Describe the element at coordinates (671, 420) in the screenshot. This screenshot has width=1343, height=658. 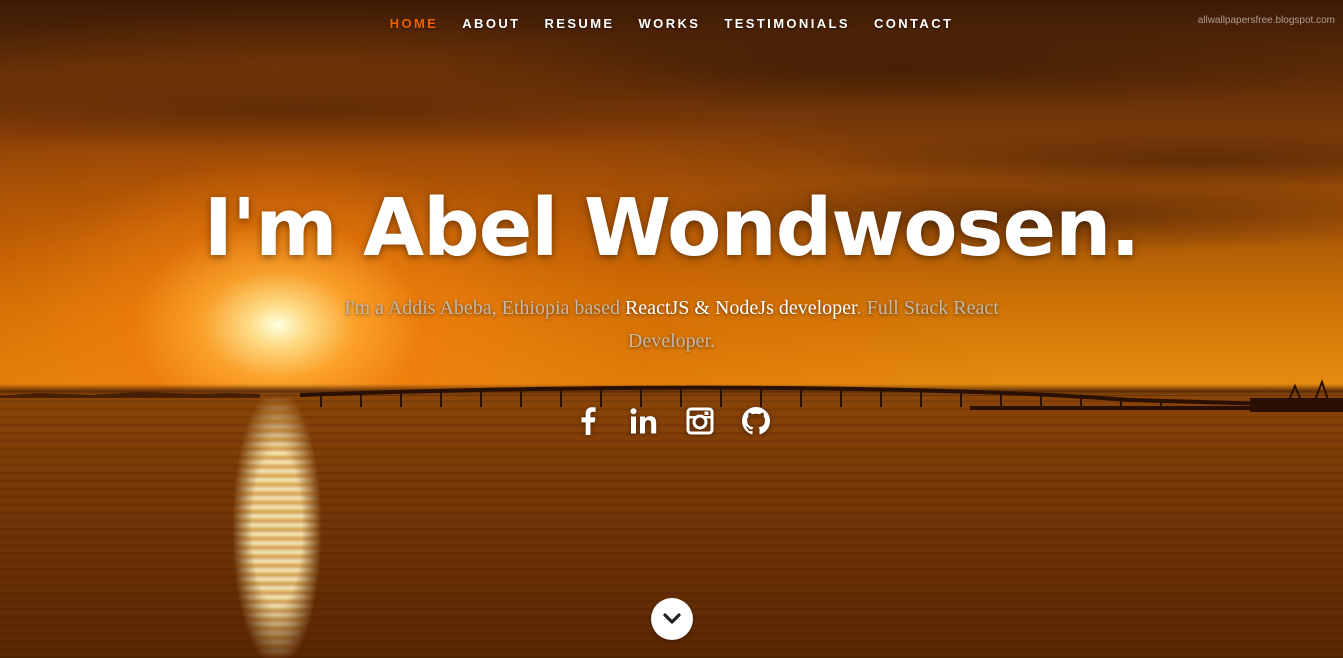
I see `social-links` at that location.